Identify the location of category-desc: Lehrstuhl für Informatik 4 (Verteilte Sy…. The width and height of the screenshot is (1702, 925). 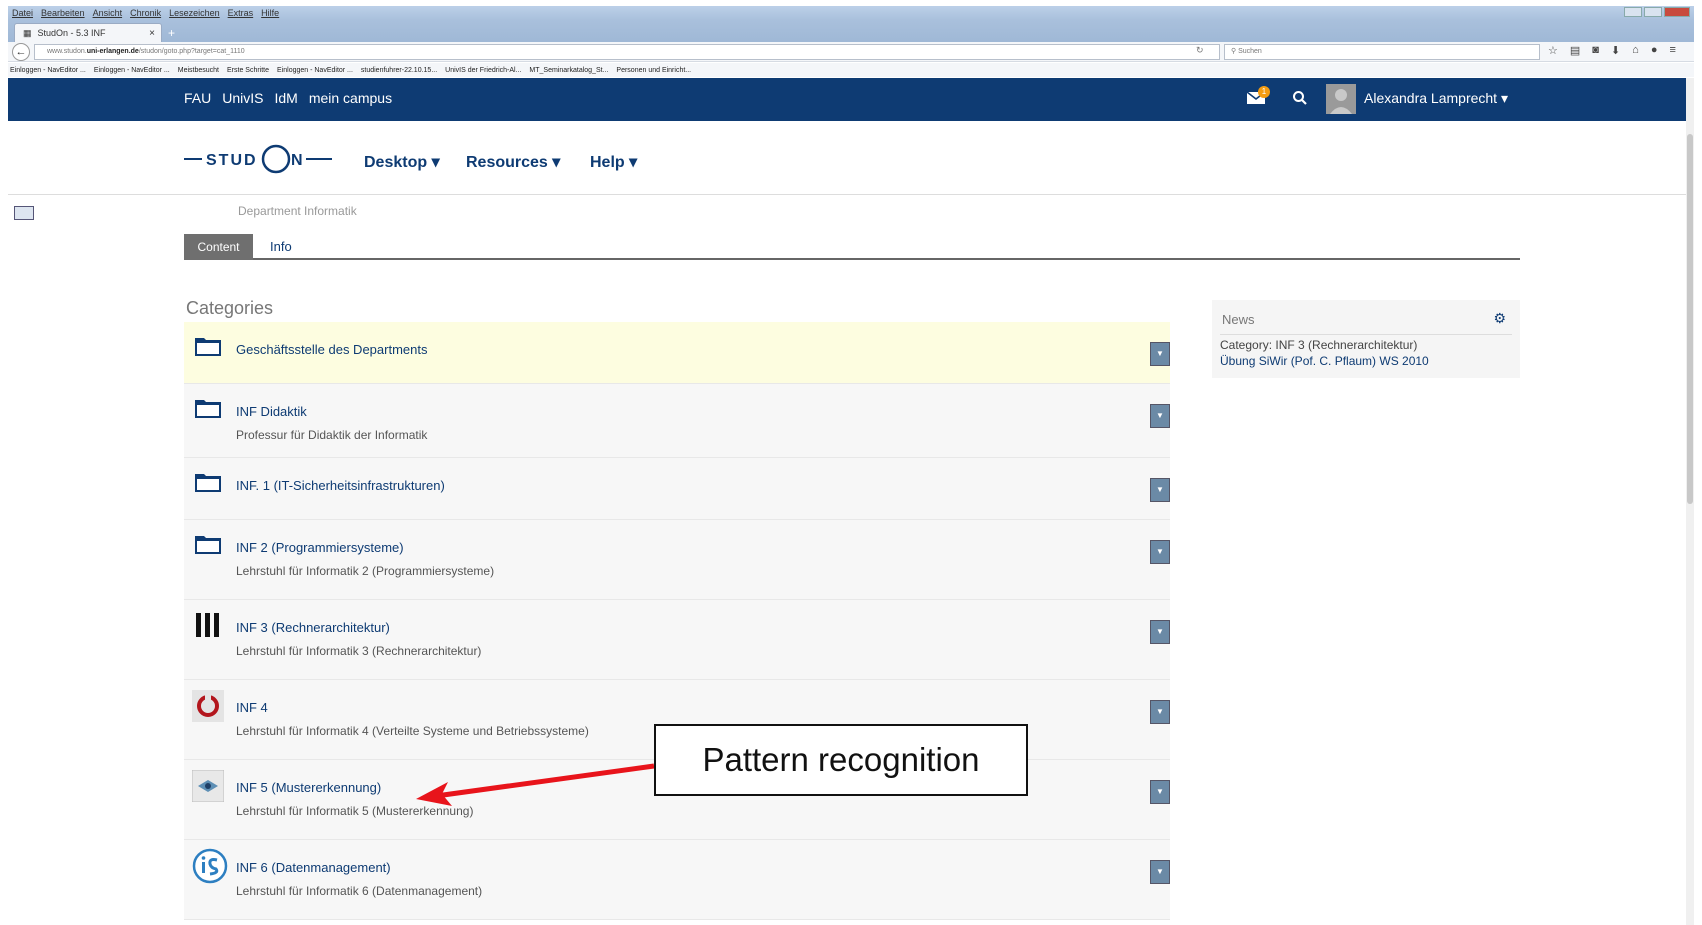
(412, 731).